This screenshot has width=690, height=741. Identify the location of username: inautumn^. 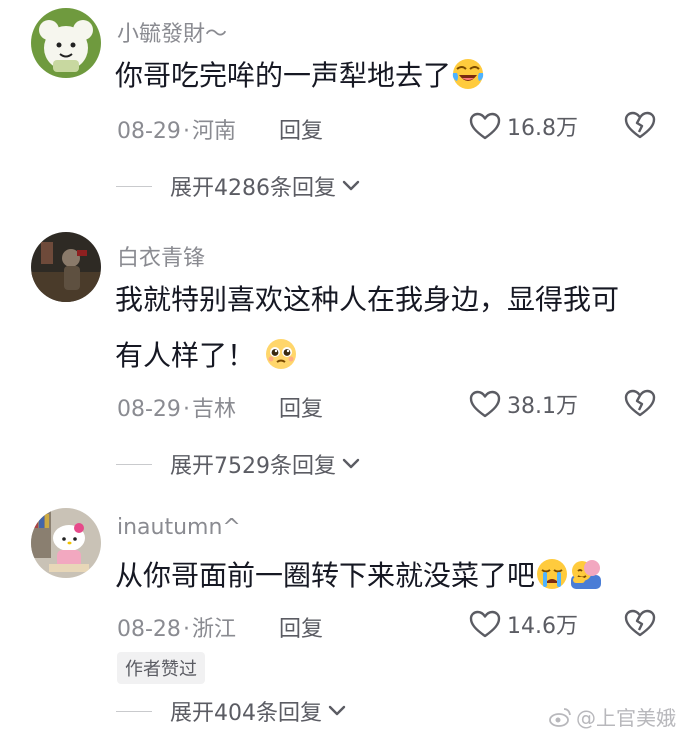
(179, 527).